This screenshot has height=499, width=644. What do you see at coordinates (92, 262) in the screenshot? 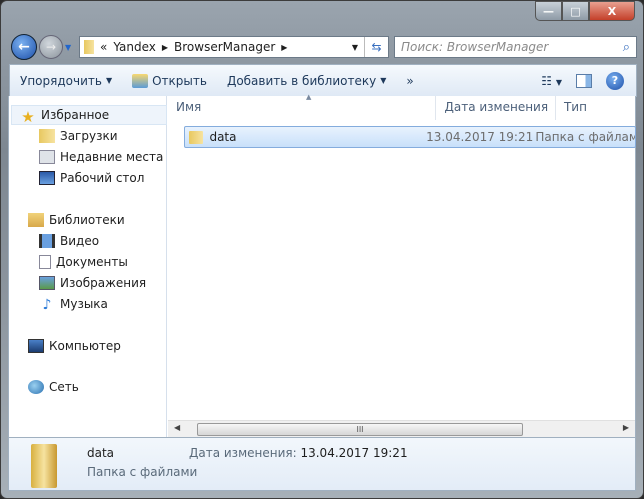
I see `sidebar-item-label: Документы` at bounding box center [92, 262].